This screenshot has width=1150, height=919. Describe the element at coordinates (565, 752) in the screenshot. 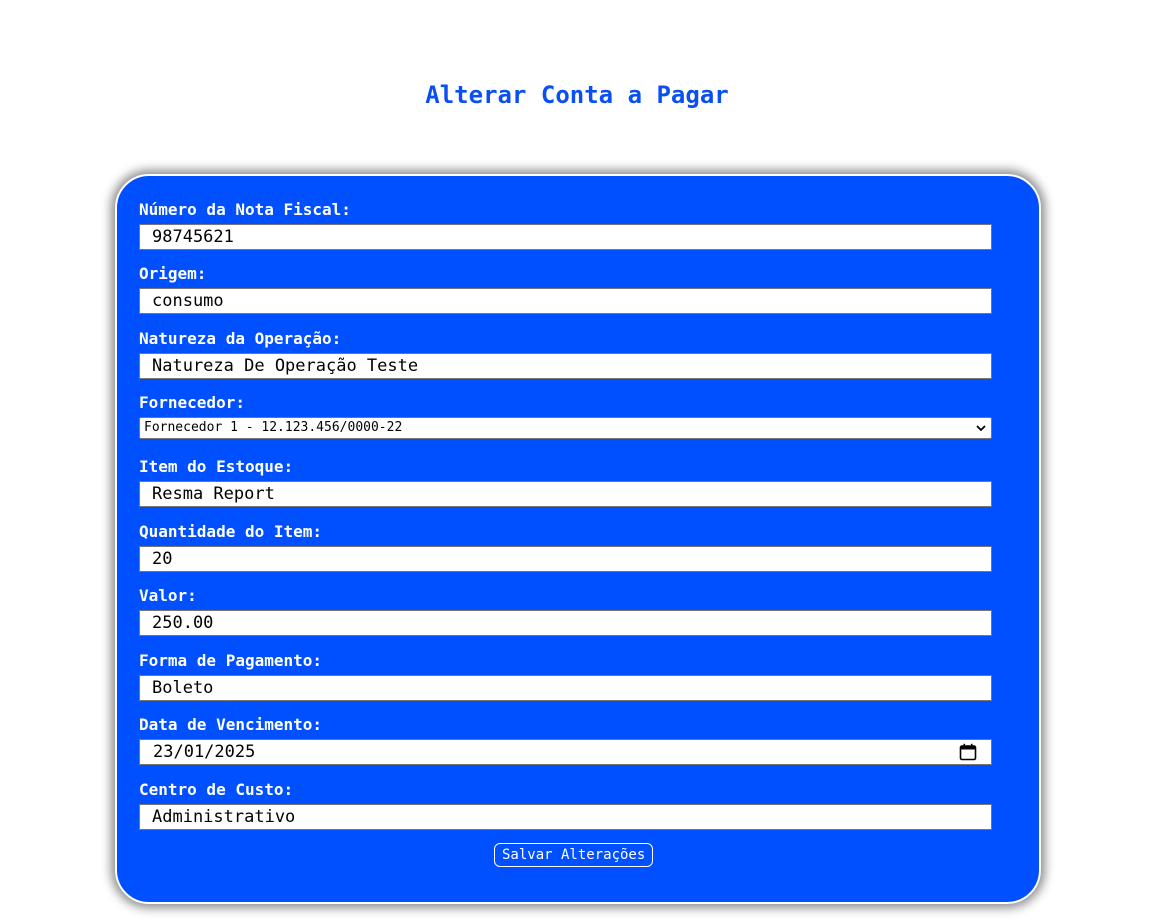

I see `vencimento-date-input: 23/01/2025` at that location.